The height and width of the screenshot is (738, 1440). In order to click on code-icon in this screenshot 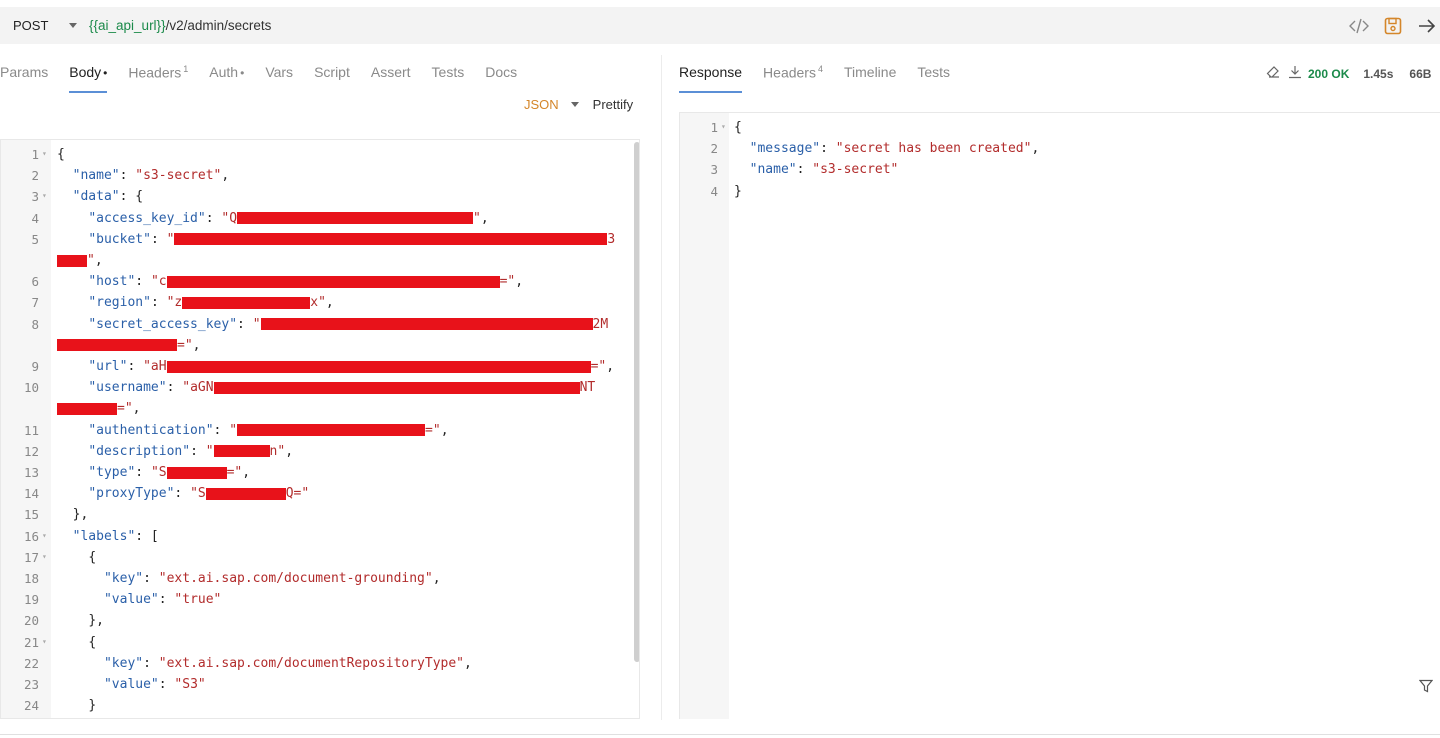, I will do `click(1359, 26)`.